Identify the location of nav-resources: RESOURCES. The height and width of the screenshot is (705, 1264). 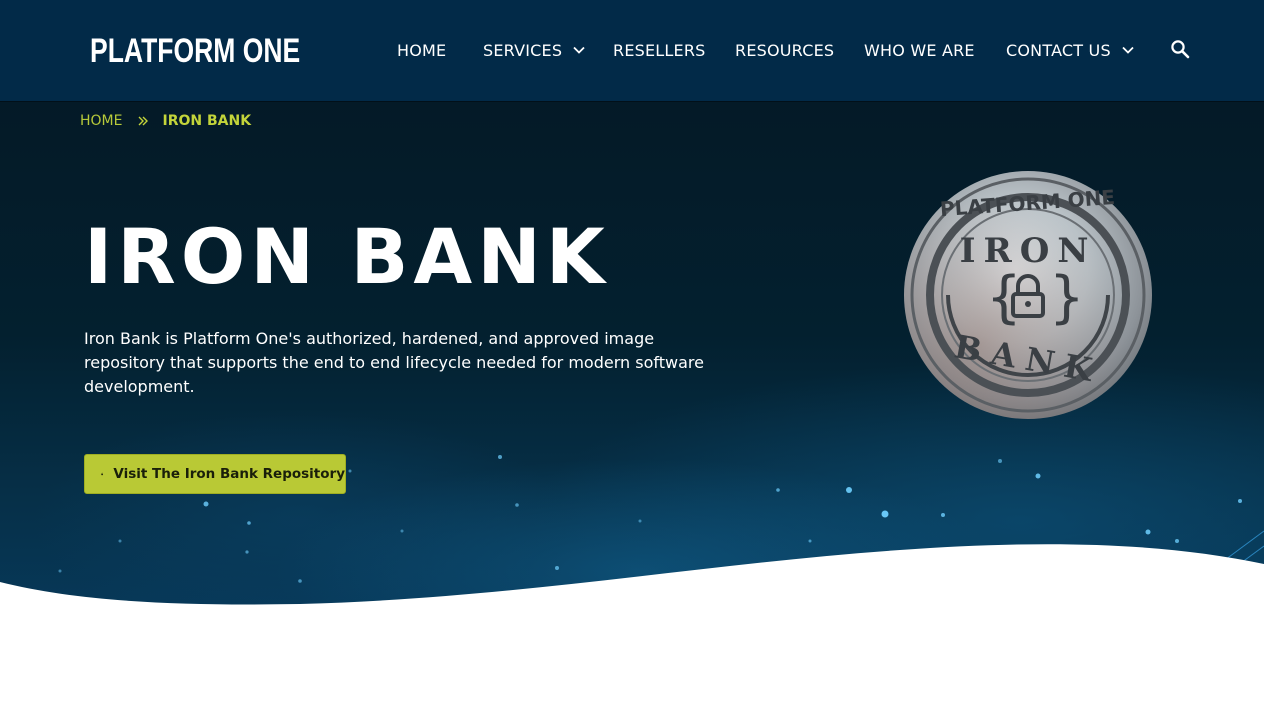
(784, 50).